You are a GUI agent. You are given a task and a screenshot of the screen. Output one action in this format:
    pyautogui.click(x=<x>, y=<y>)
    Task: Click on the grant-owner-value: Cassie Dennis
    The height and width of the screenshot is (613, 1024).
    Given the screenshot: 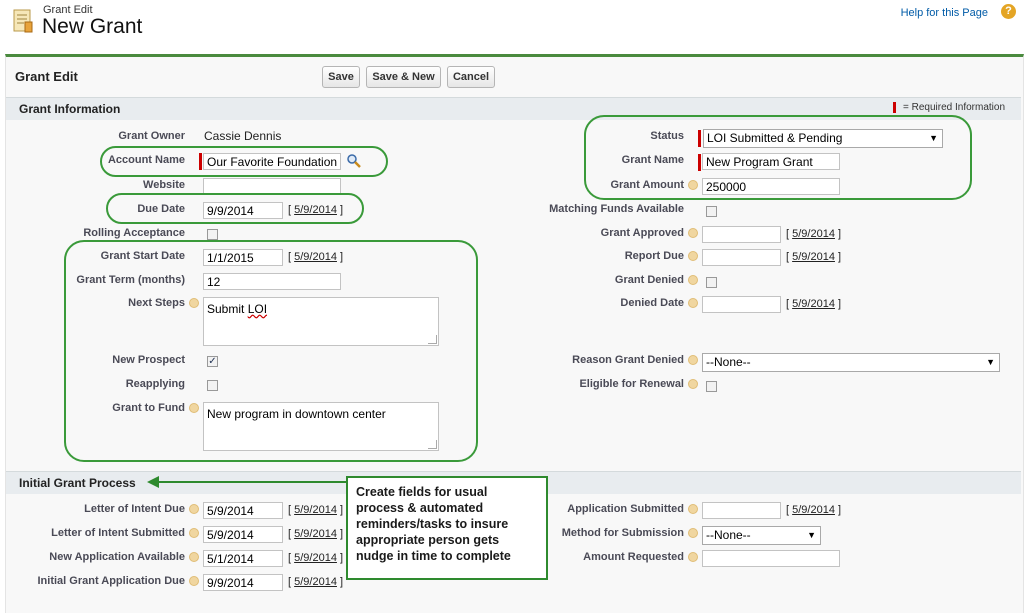 What is the action you would take?
    pyautogui.click(x=243, y=136)
    